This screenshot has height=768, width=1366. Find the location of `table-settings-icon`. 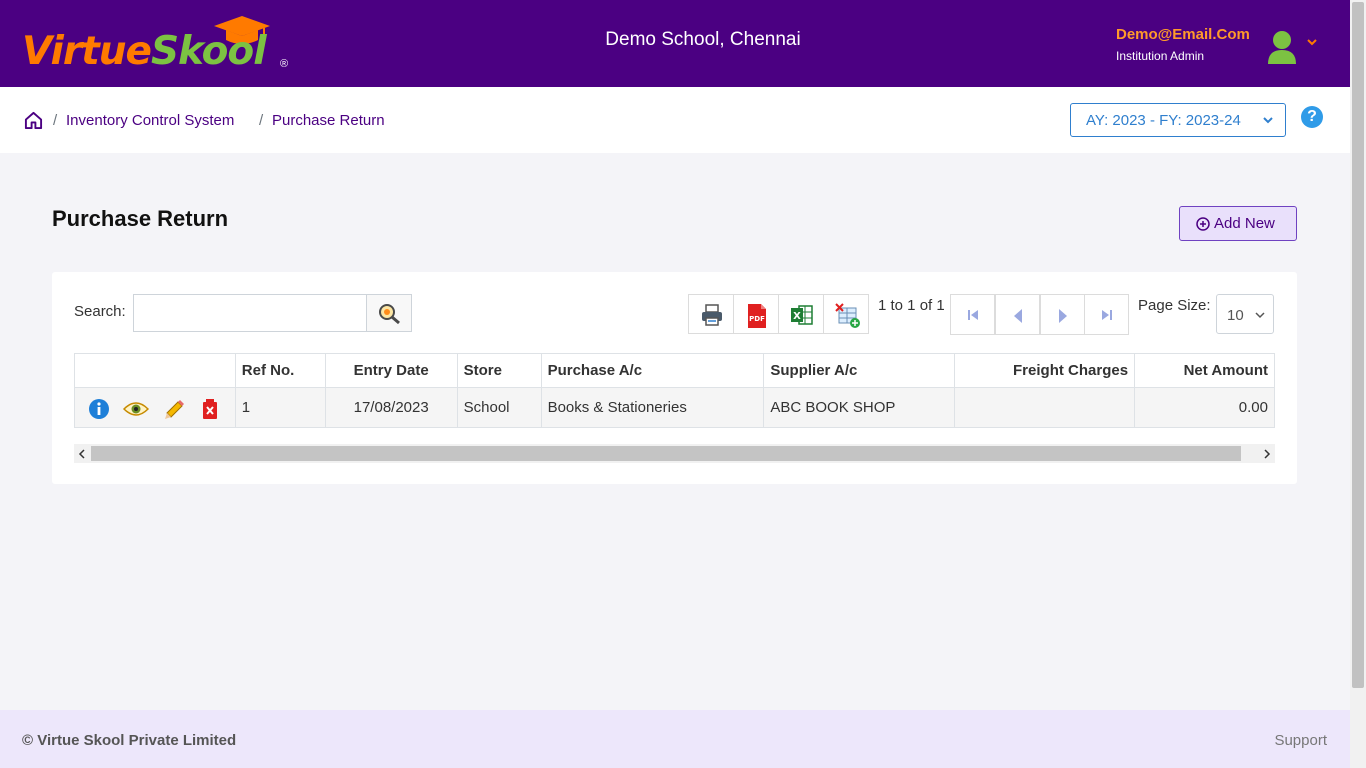

table-settings-icon is located at coordinates (847, 315).